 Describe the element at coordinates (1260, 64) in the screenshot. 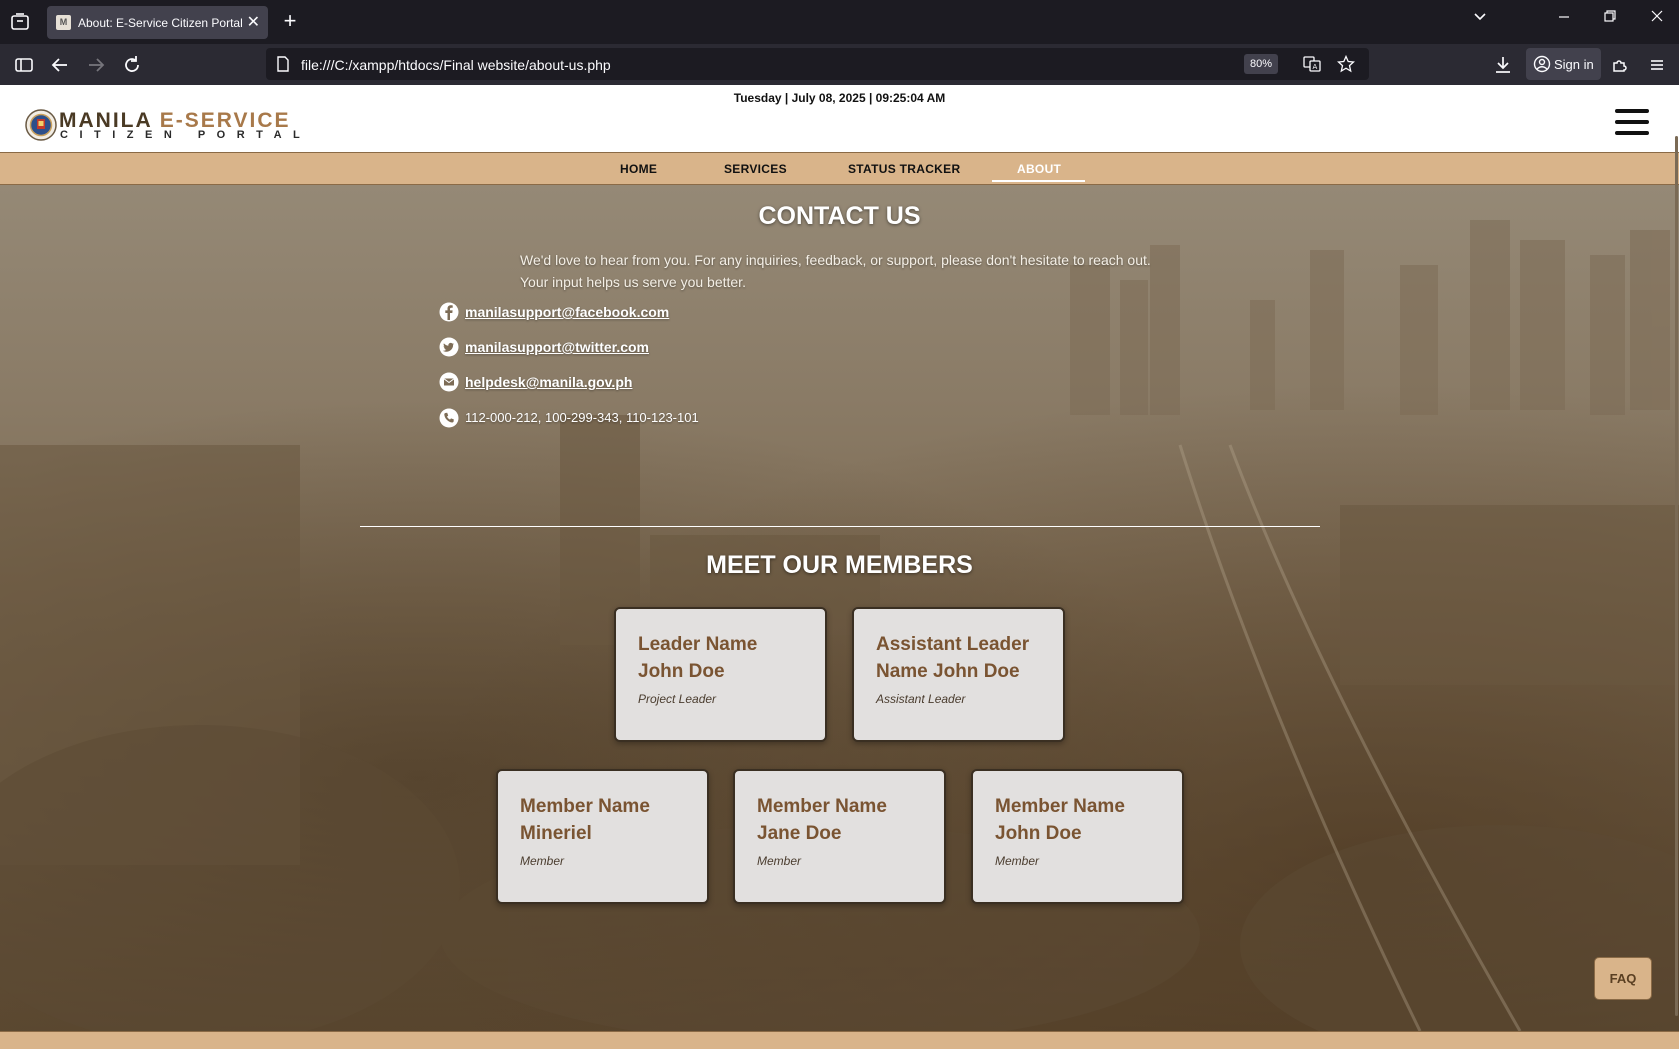

I see `zoom-level-button: 80%` at that location.